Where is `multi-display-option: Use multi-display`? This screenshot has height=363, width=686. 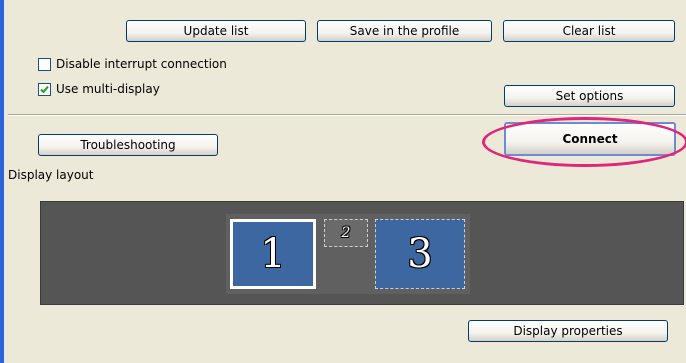
multi-display-option: Use multi-display is located at coordinates (99, 89).